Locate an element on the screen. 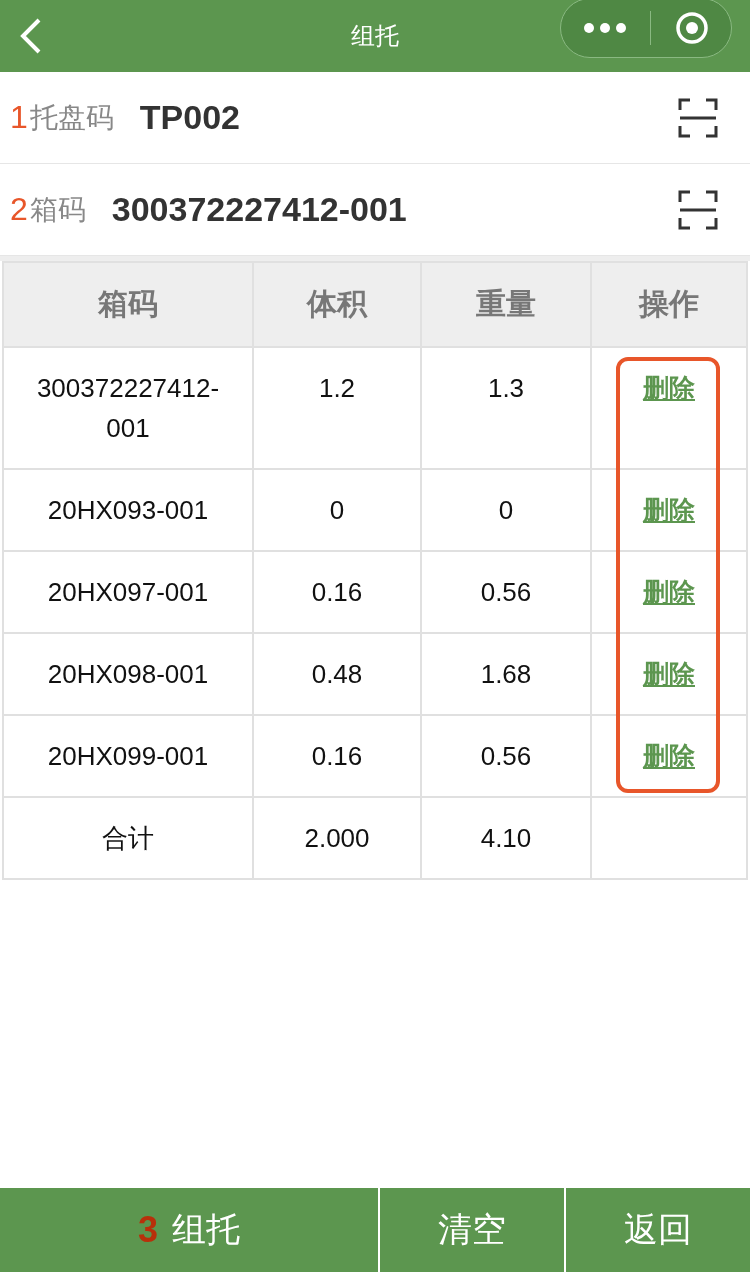 The width and height of the screenshot is (750, 1272). table-cell: 1.2 is located at coordinates (337, 408).